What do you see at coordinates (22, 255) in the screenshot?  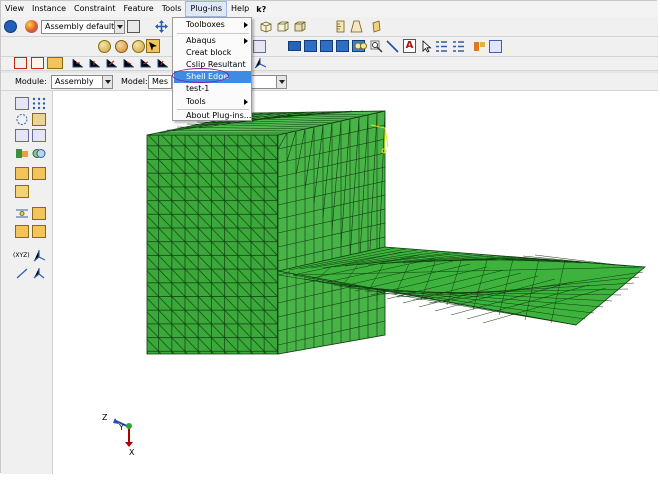 I see `datum-xyz-icon: (XYZ)` at bounding box center [22, 255].